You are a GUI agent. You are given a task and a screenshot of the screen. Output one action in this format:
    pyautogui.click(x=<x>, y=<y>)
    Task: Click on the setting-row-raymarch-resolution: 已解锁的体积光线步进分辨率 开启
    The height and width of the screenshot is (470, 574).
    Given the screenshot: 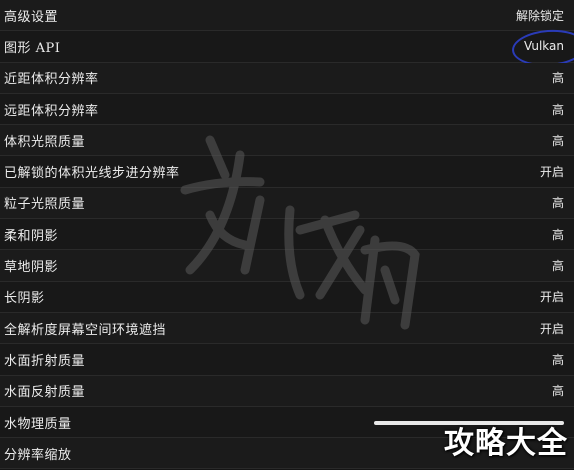 What is the action you would take?
    pyautogui.click(x=287, y=172)
    